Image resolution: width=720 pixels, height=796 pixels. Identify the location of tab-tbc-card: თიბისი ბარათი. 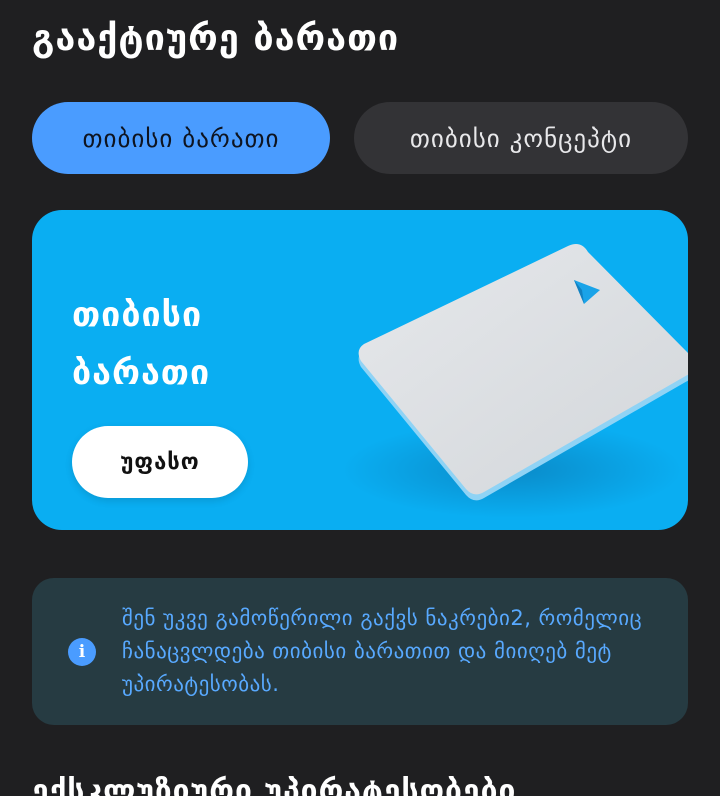
(181, 138).